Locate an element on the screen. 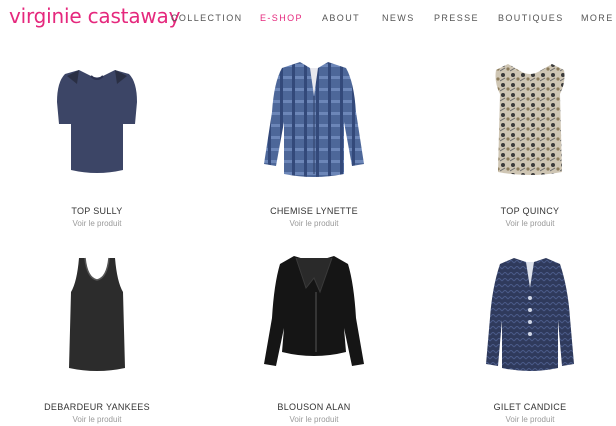  product-card: BLOUSON ALAN Voir le produit is located at coordinates (314, 336).